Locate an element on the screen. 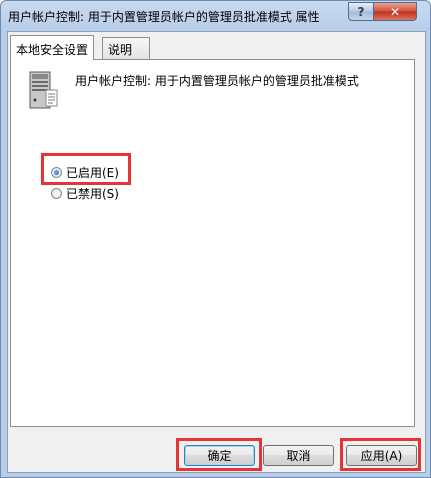 Image resolution: width=431 pixels, height=478 pixels. radio-enabled: 已启用(E) is located at coordinates (85, 172).